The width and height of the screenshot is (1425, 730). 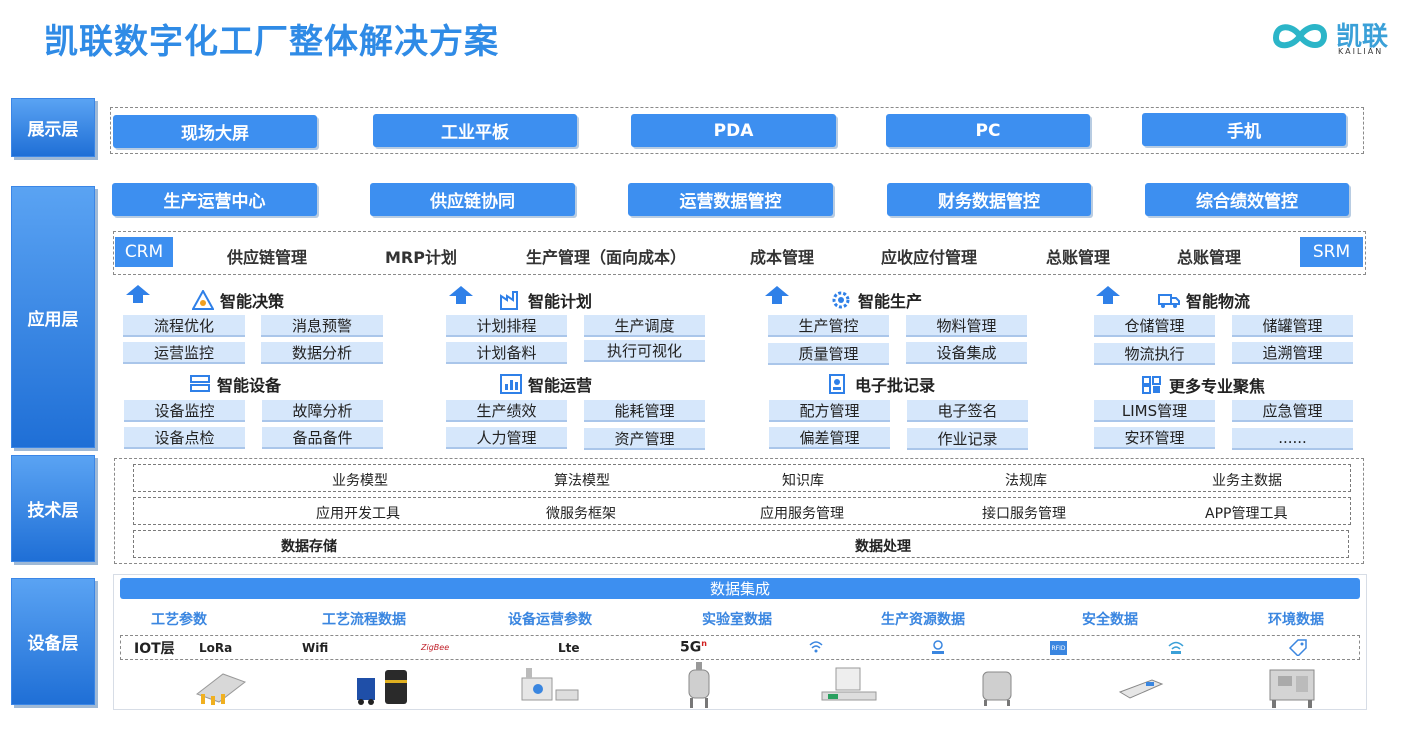 I want to click on truck-icon, so click(x=1169, y=301).